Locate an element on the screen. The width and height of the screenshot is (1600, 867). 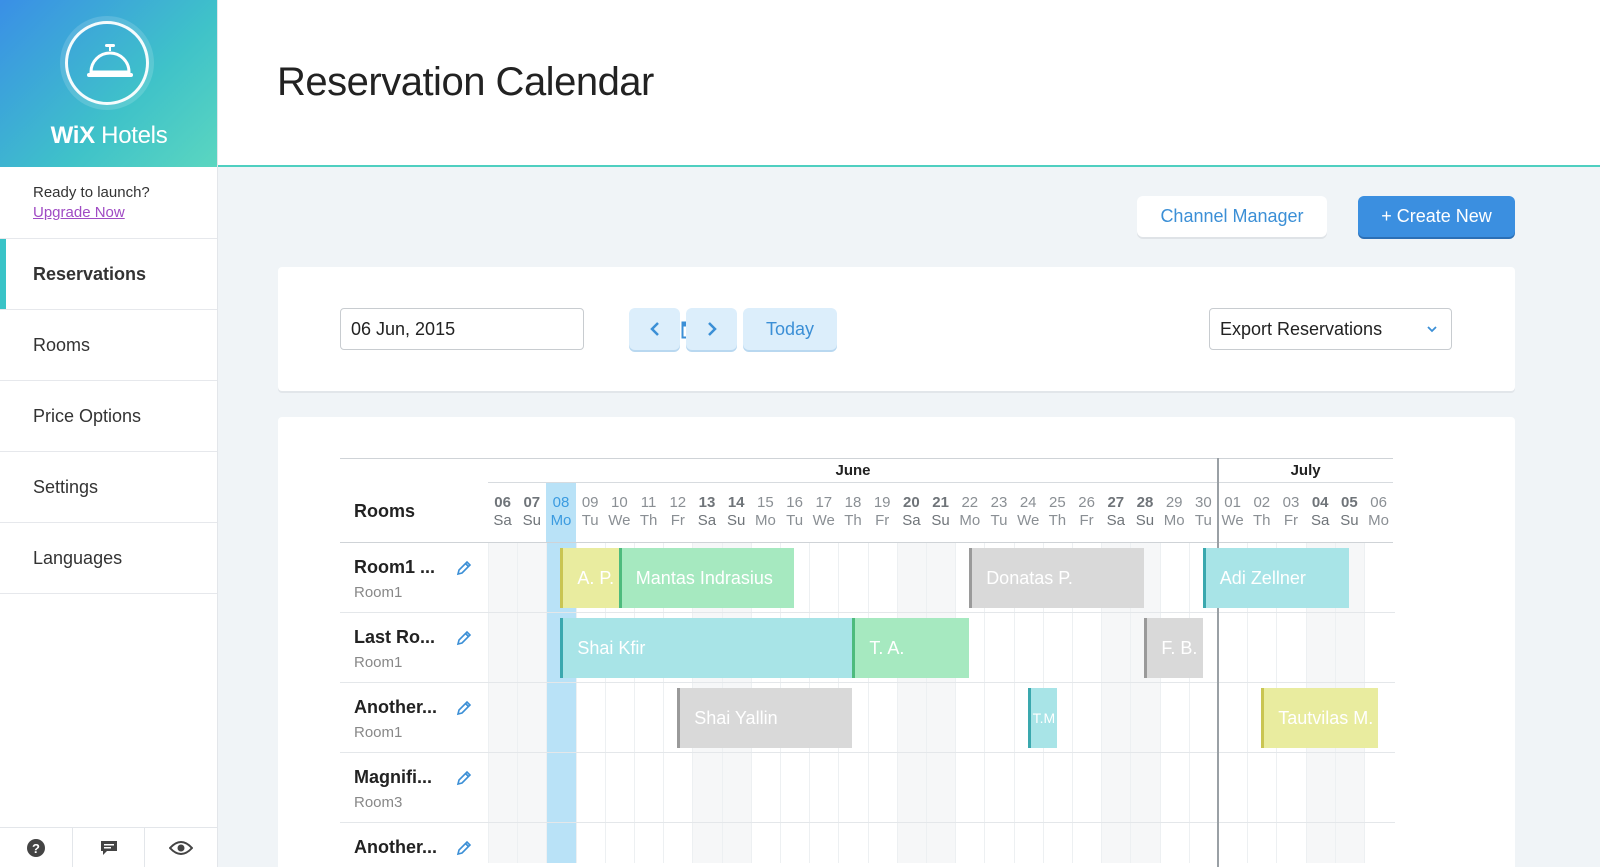
next-period-button is located at coordinates (711, 329).